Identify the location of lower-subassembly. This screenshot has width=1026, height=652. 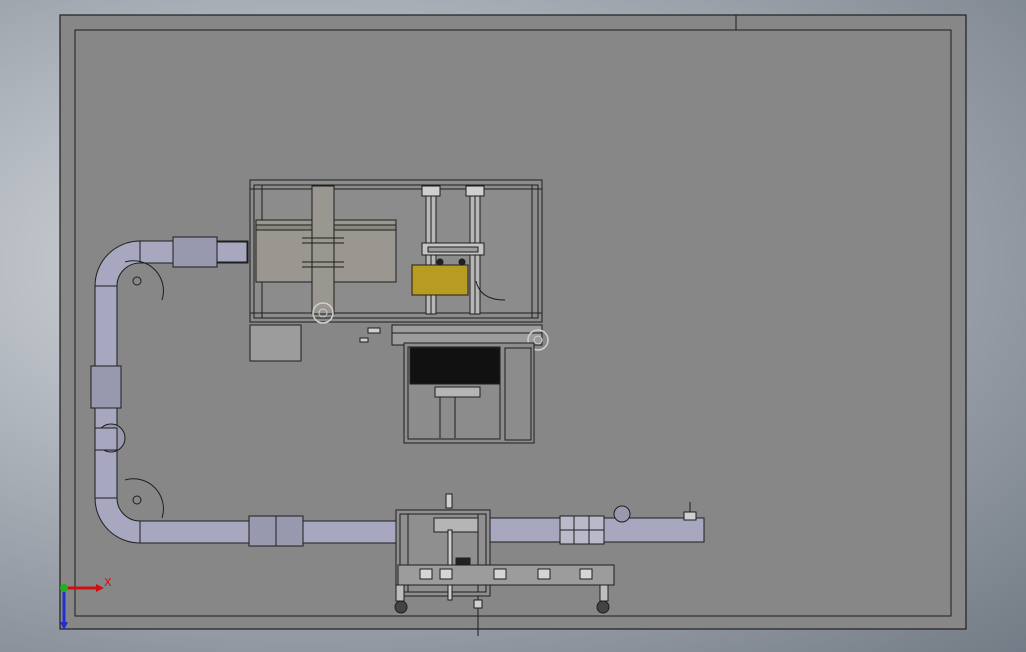
(470, 384).